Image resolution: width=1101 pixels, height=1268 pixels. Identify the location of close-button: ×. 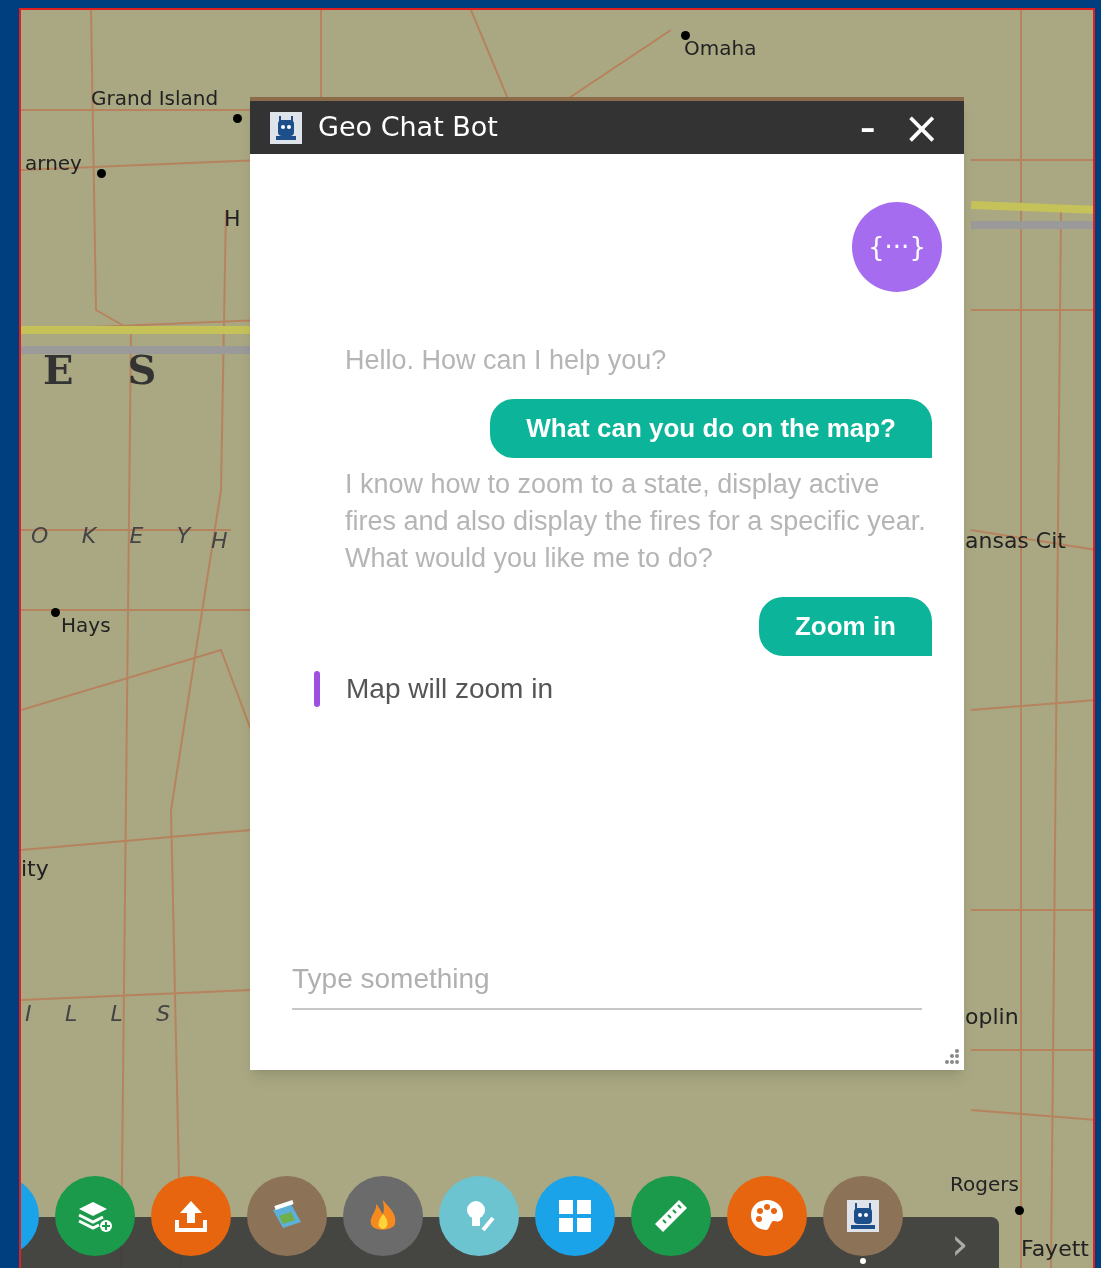
(921, 127).